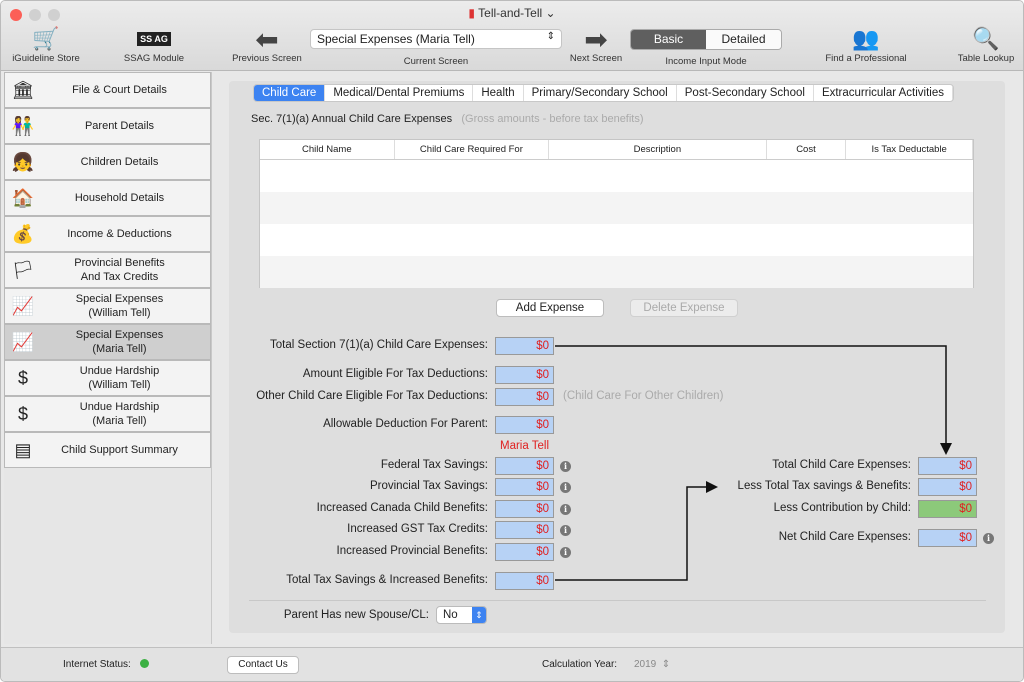 This screenshot has height=682, width=1024. Describe the element at coordinates (753, 400) in the screenshot. I see `arrow-total-to-right` at that location.